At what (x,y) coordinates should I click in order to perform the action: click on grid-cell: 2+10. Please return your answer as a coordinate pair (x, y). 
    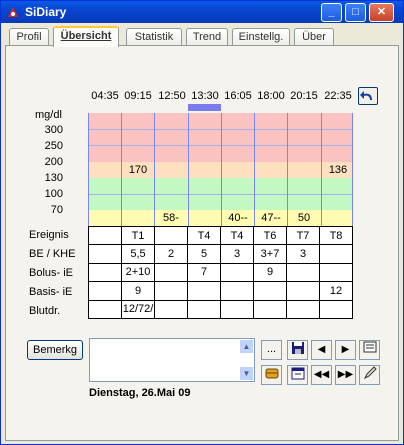
    Looking at the image, I should click on (138, 272).